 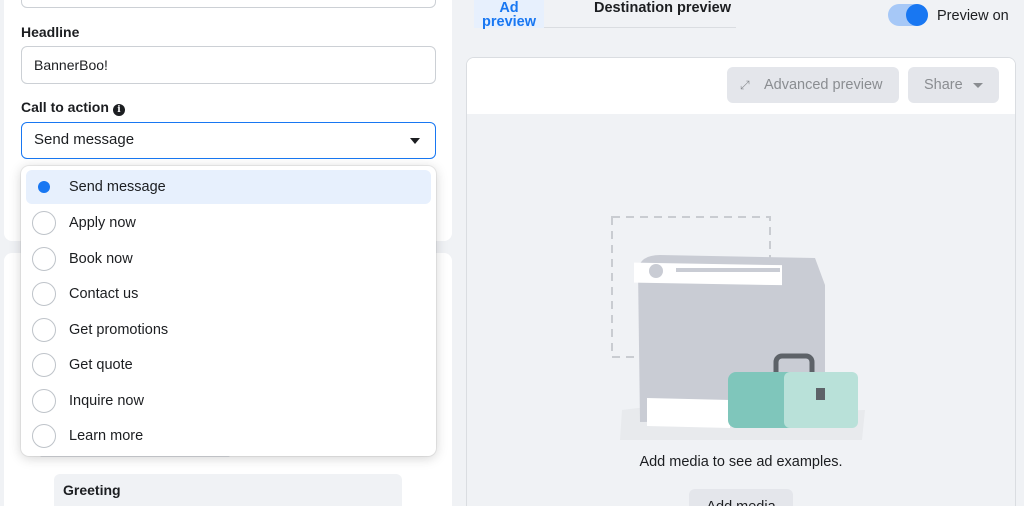 What do you see at coordinates (228, 295) in the screenshot?
I see `cta-option: Contact us` at bounding box center [228, 295].